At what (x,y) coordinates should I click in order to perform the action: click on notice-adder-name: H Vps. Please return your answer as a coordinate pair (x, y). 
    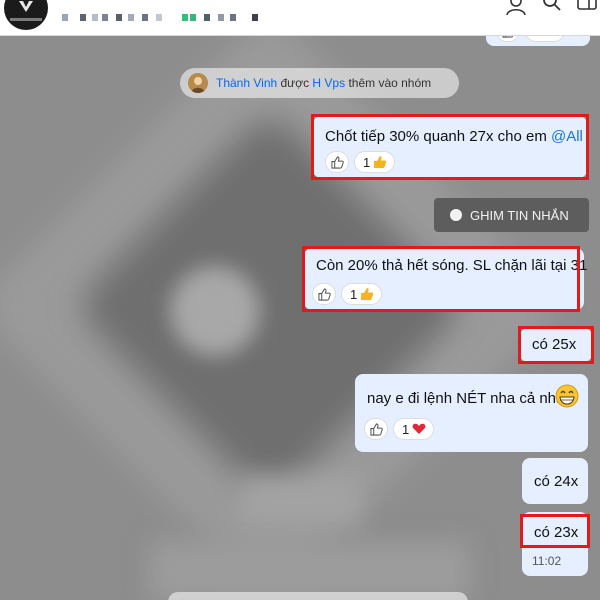
    Looking at the image, I should click on (328, 83).